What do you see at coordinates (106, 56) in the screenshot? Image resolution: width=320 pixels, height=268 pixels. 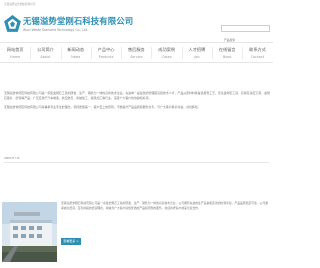 I see `nav-label-en: Products` at bounding box center [106, 56].